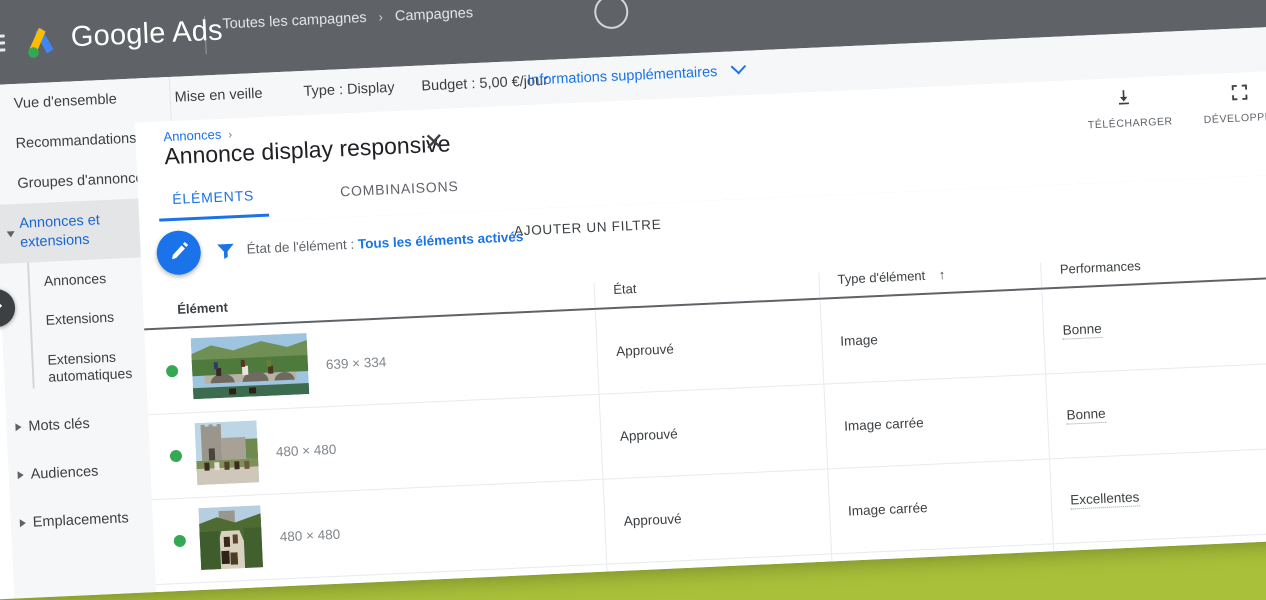 The image size is (1266, 600). What do you see at coordinates (218, 95) in the screenshot?
I see `campaign-state-label: Mise en veille` at bounding box center [218, 95].